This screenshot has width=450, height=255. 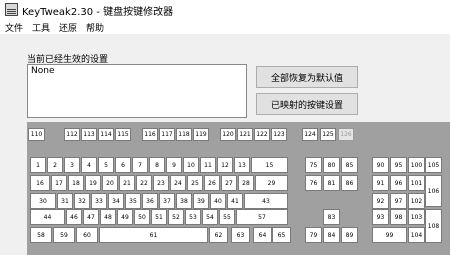 I want to click on key-61: 61, so click(x=153, y=235).